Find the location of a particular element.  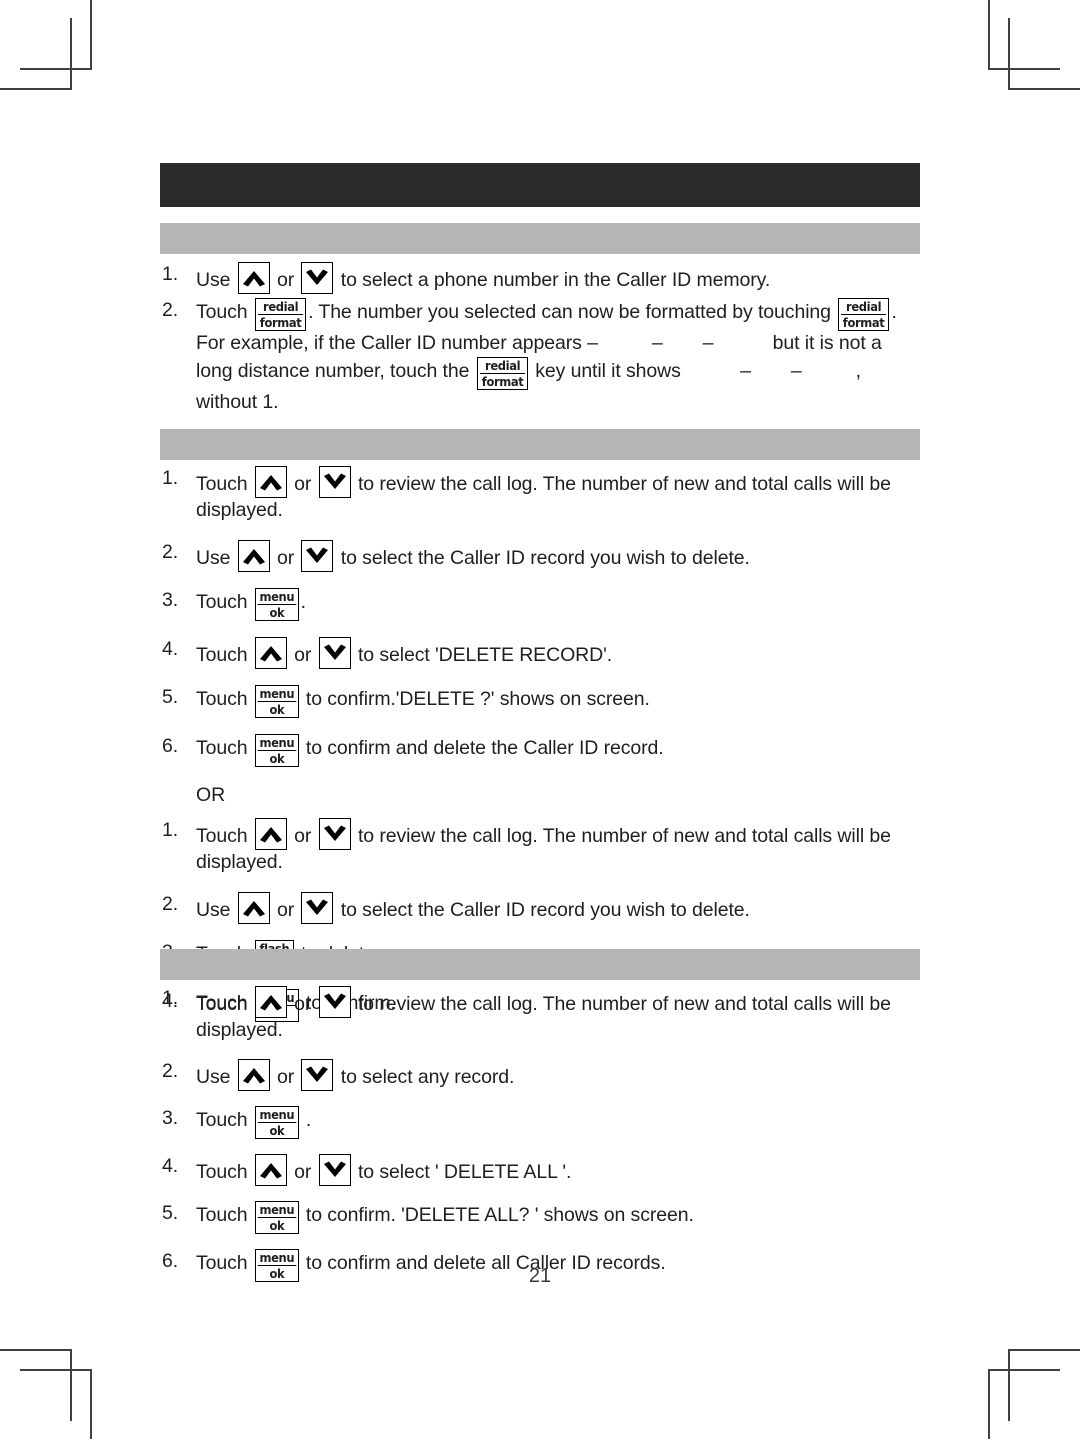

instruction-step: 2. Use or to select any record. is located at coordinates (540, 1074).